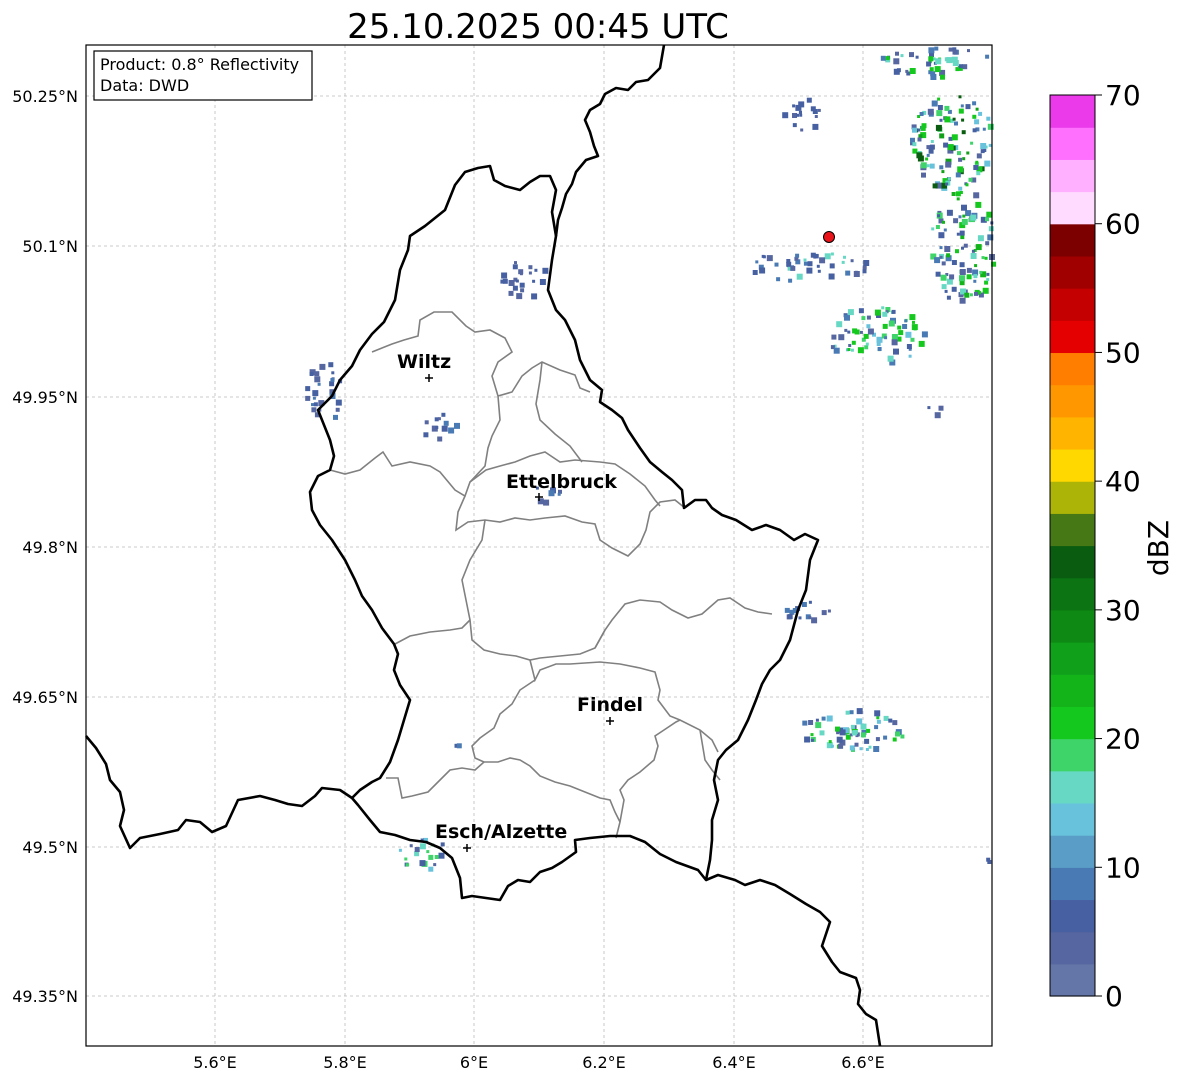 The width and height of the screenshot is (1184, 1081). I want to click on map-title: 25.10.2025 00:45 UTC, so click(538, 27).